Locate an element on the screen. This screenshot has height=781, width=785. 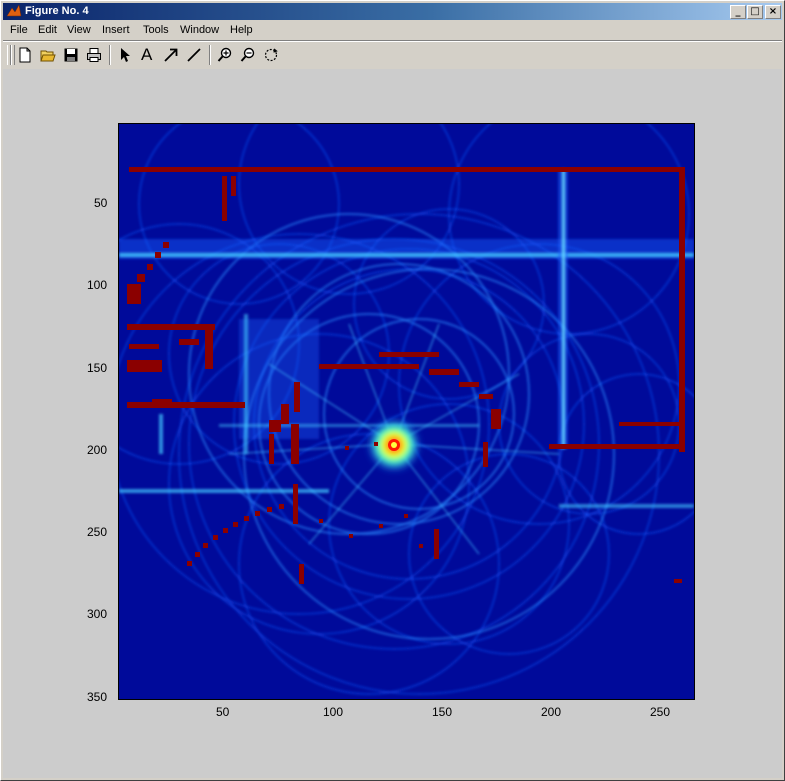
zoom-in-icon is located at coordinates (224, 54).